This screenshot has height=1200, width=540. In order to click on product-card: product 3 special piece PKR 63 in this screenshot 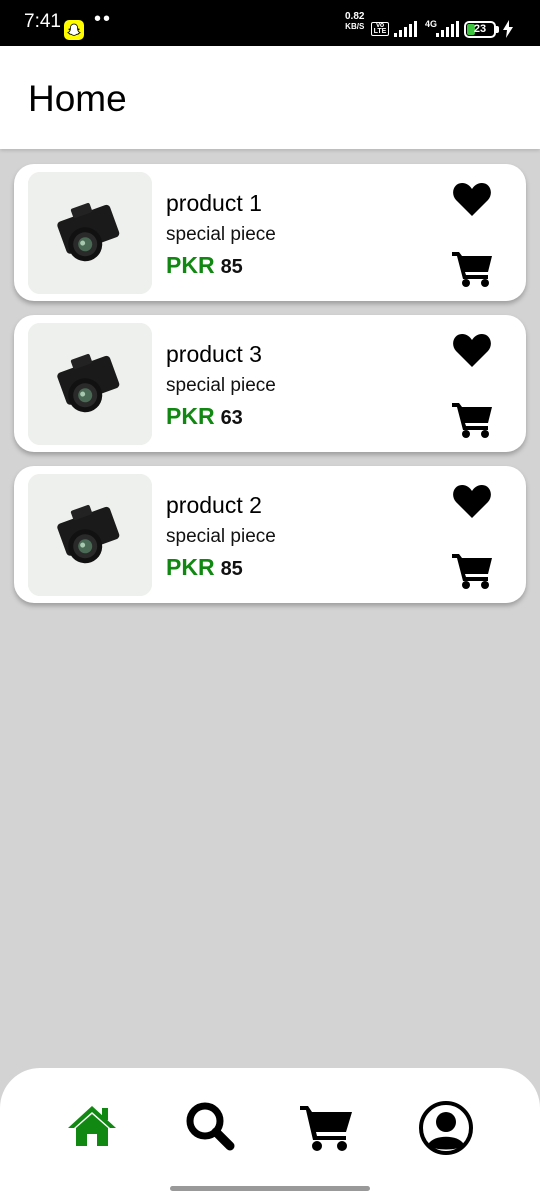, I will do `click(270, 383)`.